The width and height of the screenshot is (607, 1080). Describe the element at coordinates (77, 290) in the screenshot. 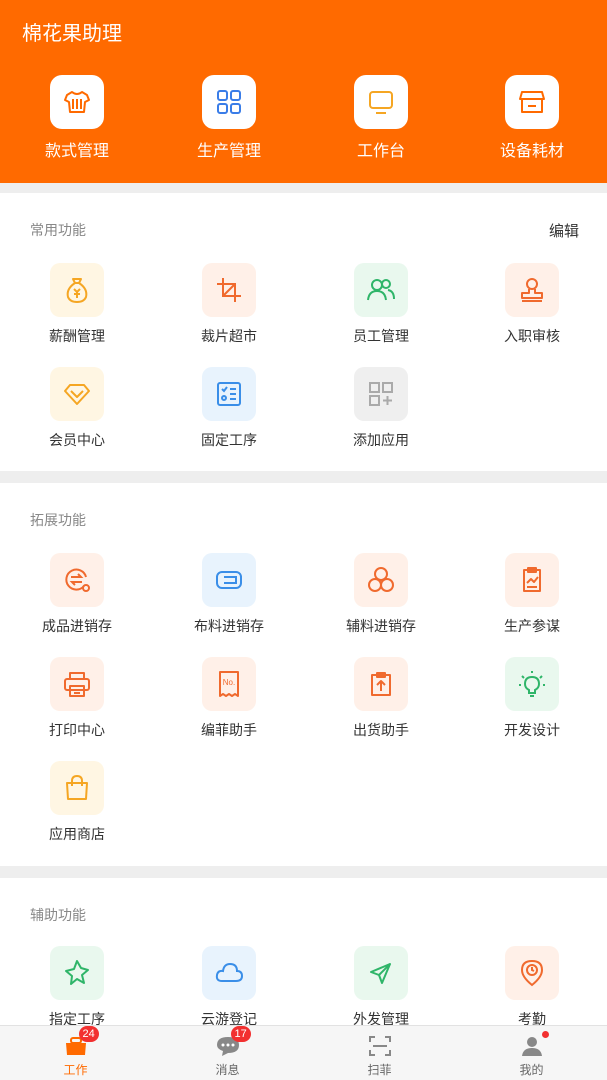

I see `money-bag-icon` at that location.